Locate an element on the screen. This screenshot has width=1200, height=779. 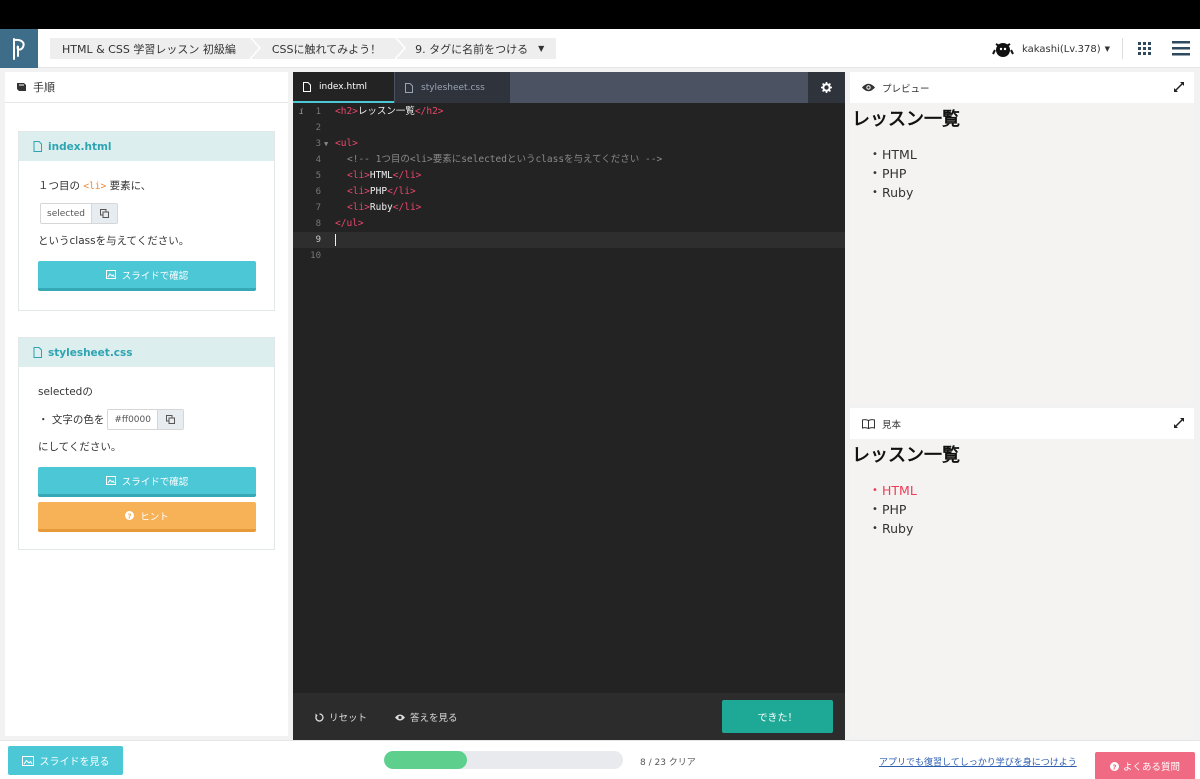
panel-title: プレビュー is located at coordinates (906, 89).